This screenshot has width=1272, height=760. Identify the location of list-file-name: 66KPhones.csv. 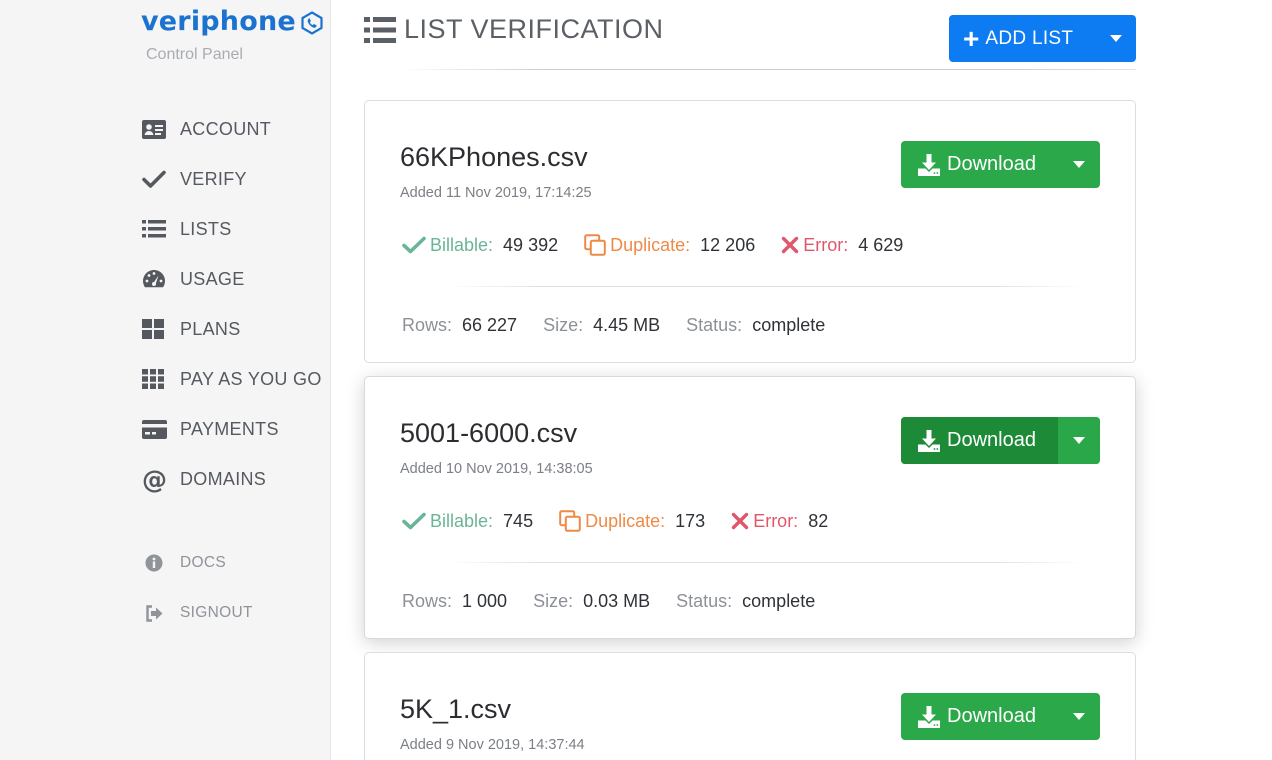
(494, 157).